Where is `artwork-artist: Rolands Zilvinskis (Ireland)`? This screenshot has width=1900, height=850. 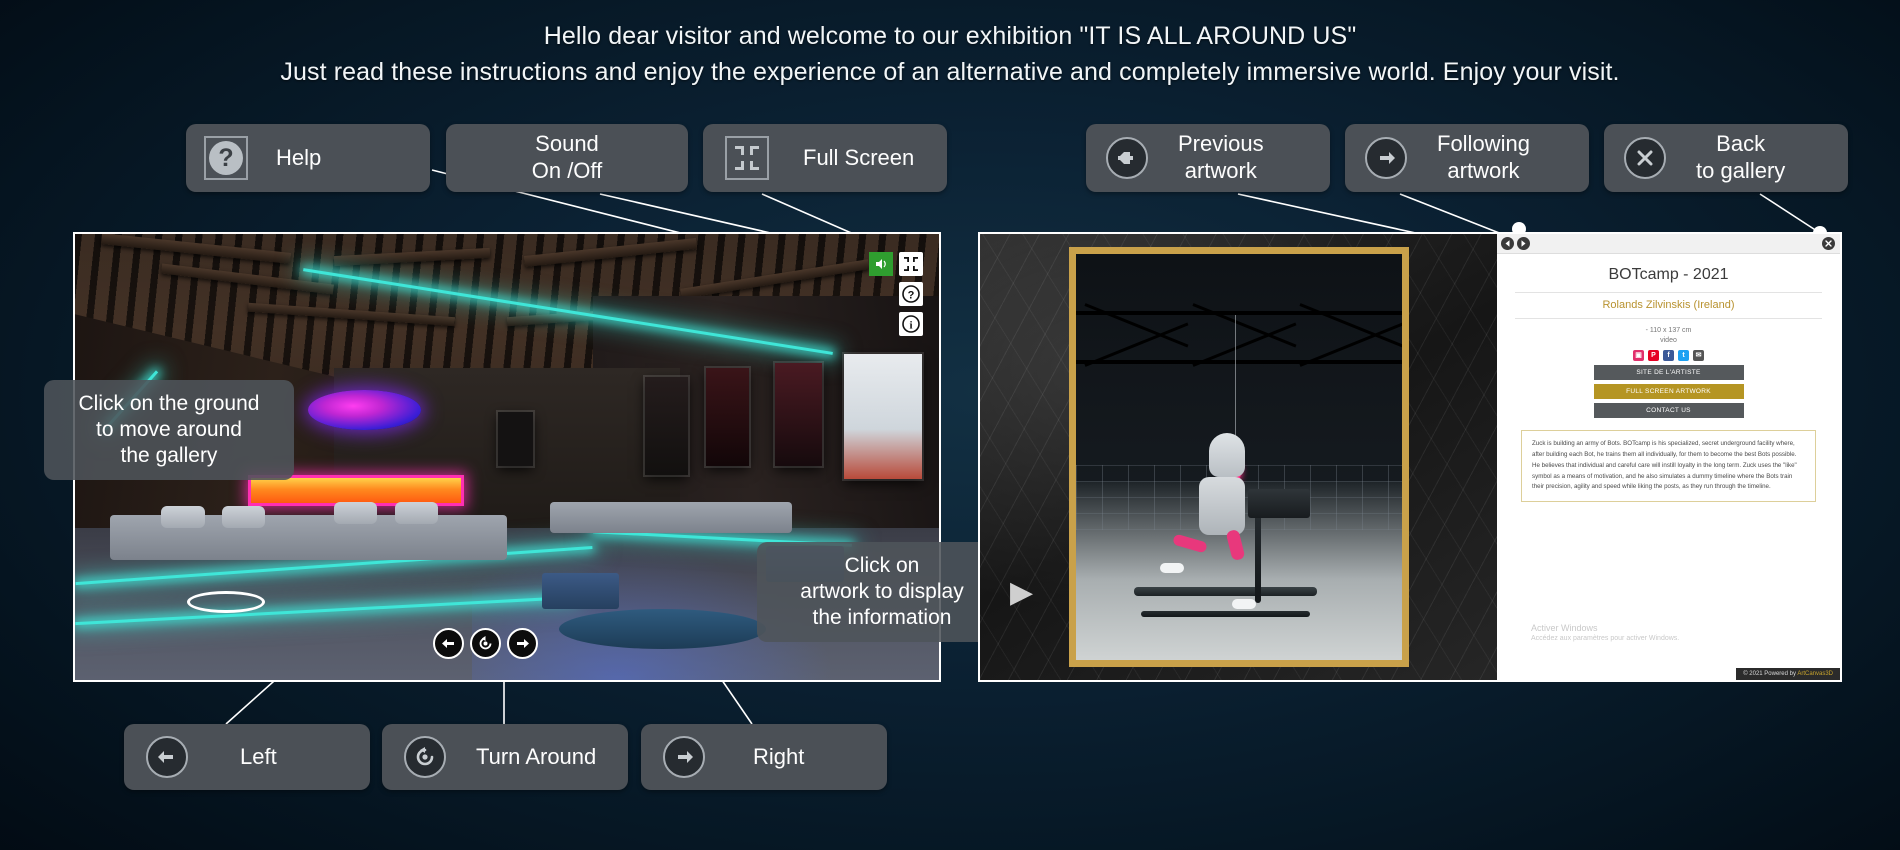
artwork-artist: Rolands Zilvinskis (Ireland) is located at coordinates (1668, 306).